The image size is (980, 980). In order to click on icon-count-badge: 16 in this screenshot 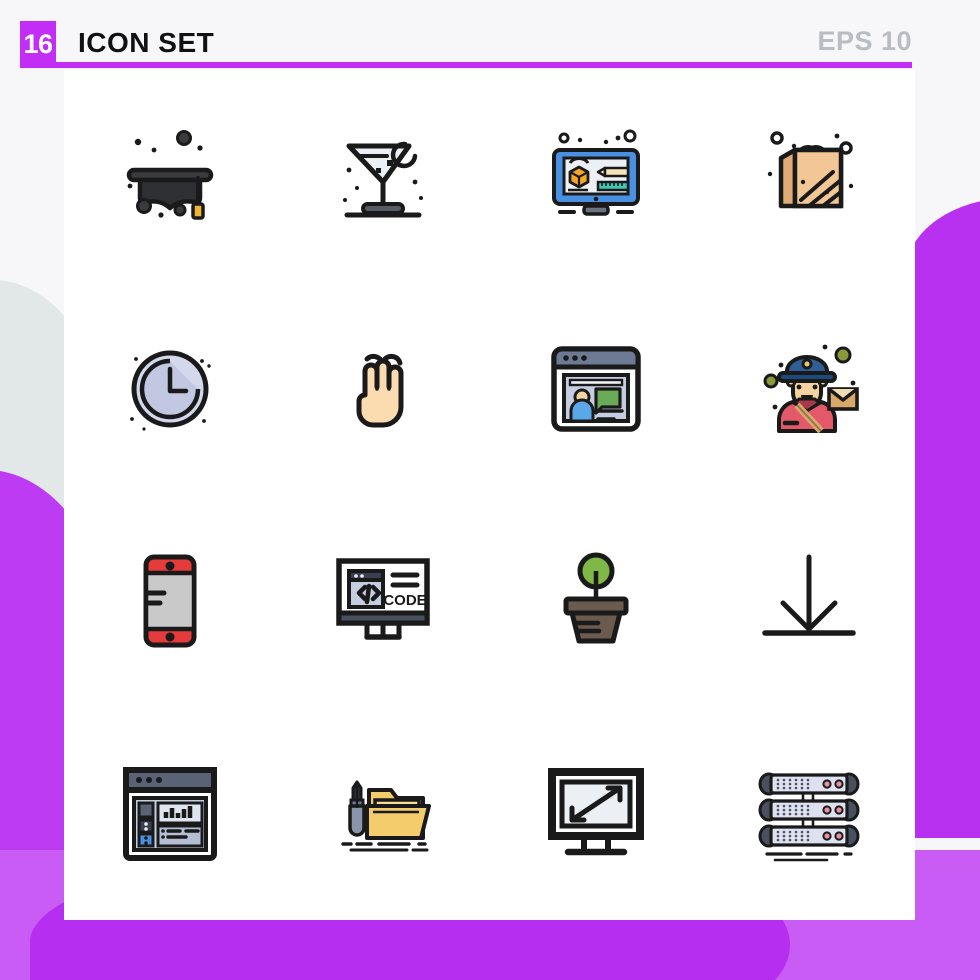, I will do `click(38, 44)`.